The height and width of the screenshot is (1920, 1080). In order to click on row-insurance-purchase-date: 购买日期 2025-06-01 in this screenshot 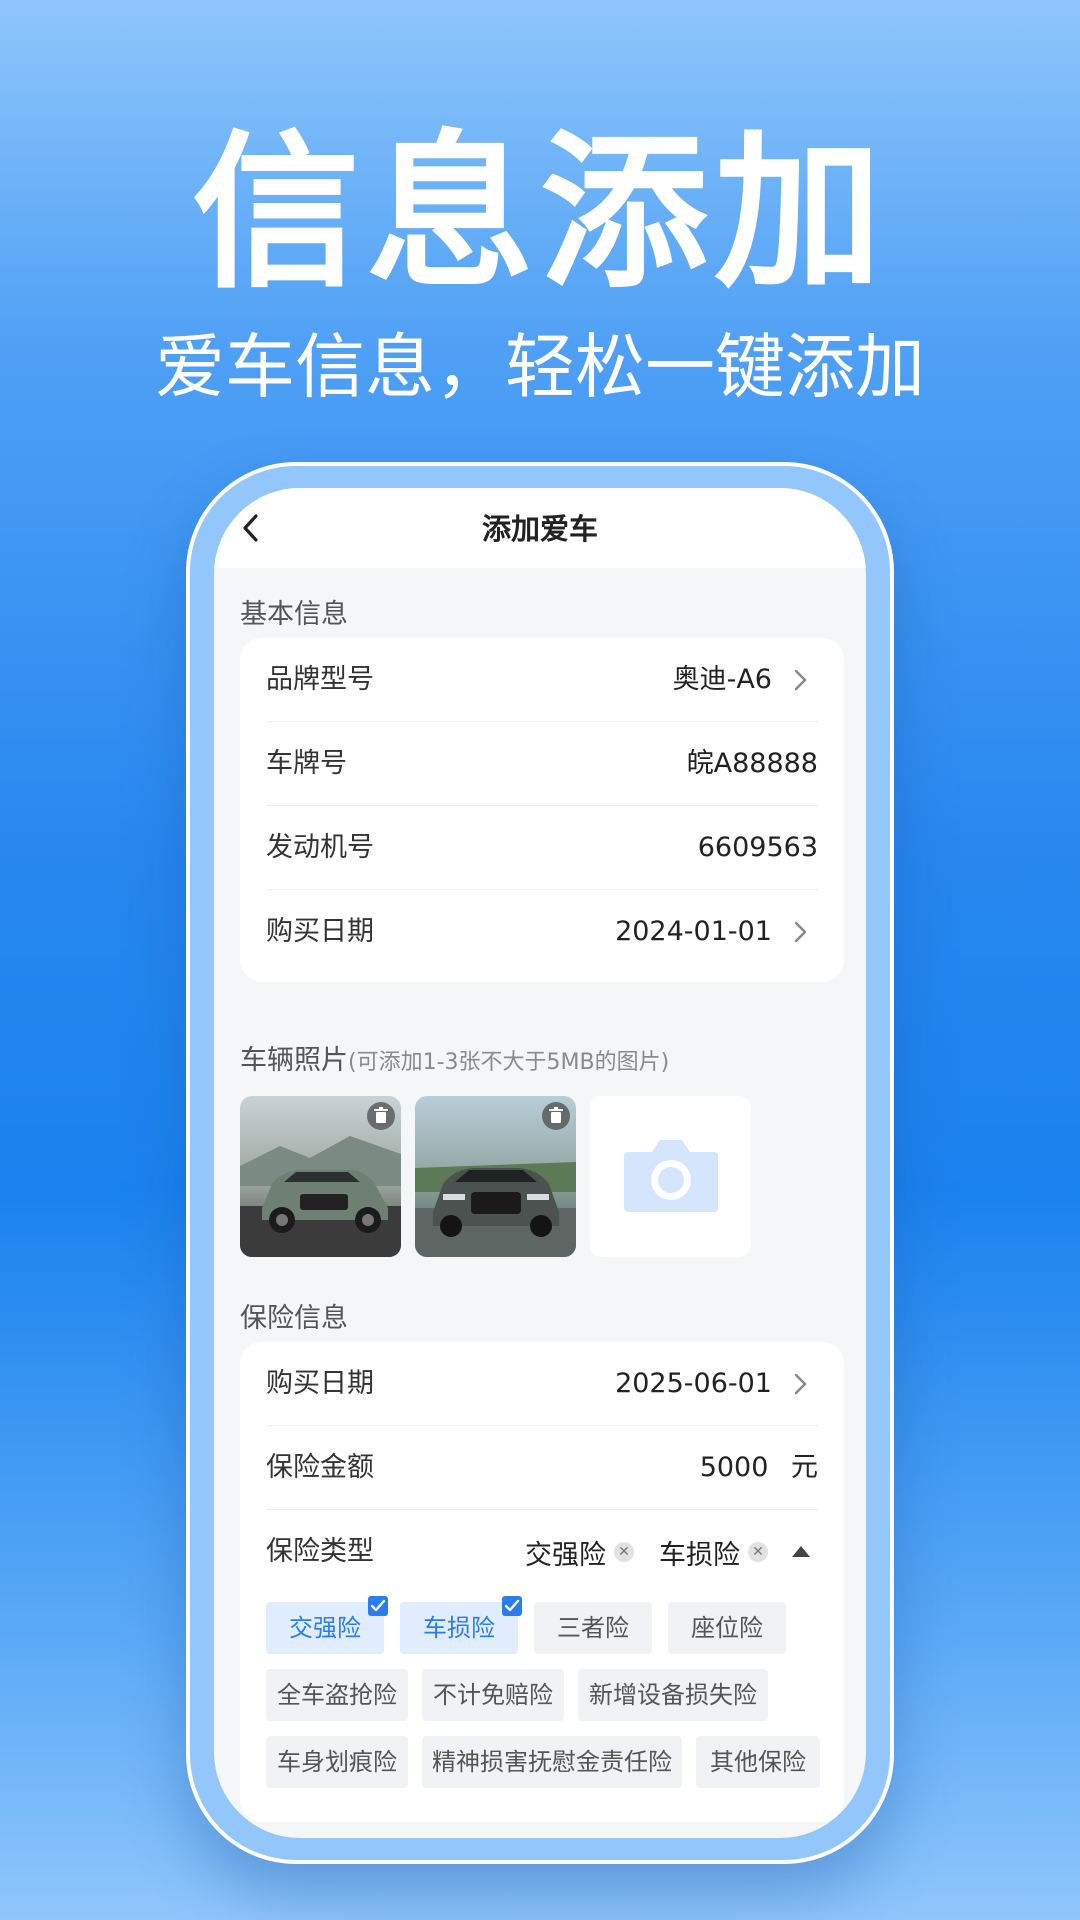, I will do `click(542, 1384)`.